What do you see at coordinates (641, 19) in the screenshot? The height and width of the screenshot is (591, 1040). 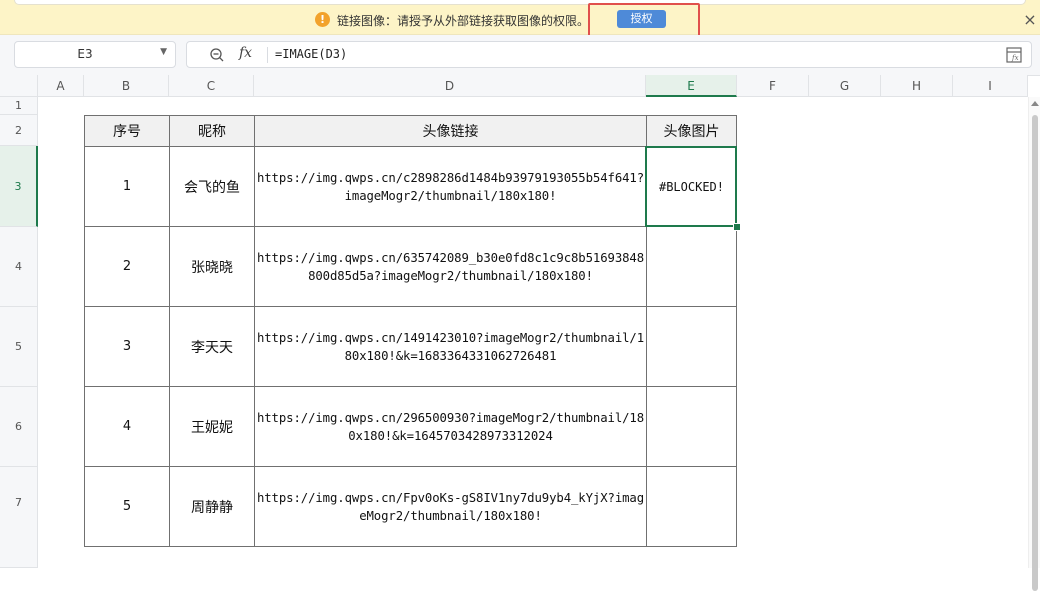 I see `authorize-button: 授权` at bounding box center [641, 19].